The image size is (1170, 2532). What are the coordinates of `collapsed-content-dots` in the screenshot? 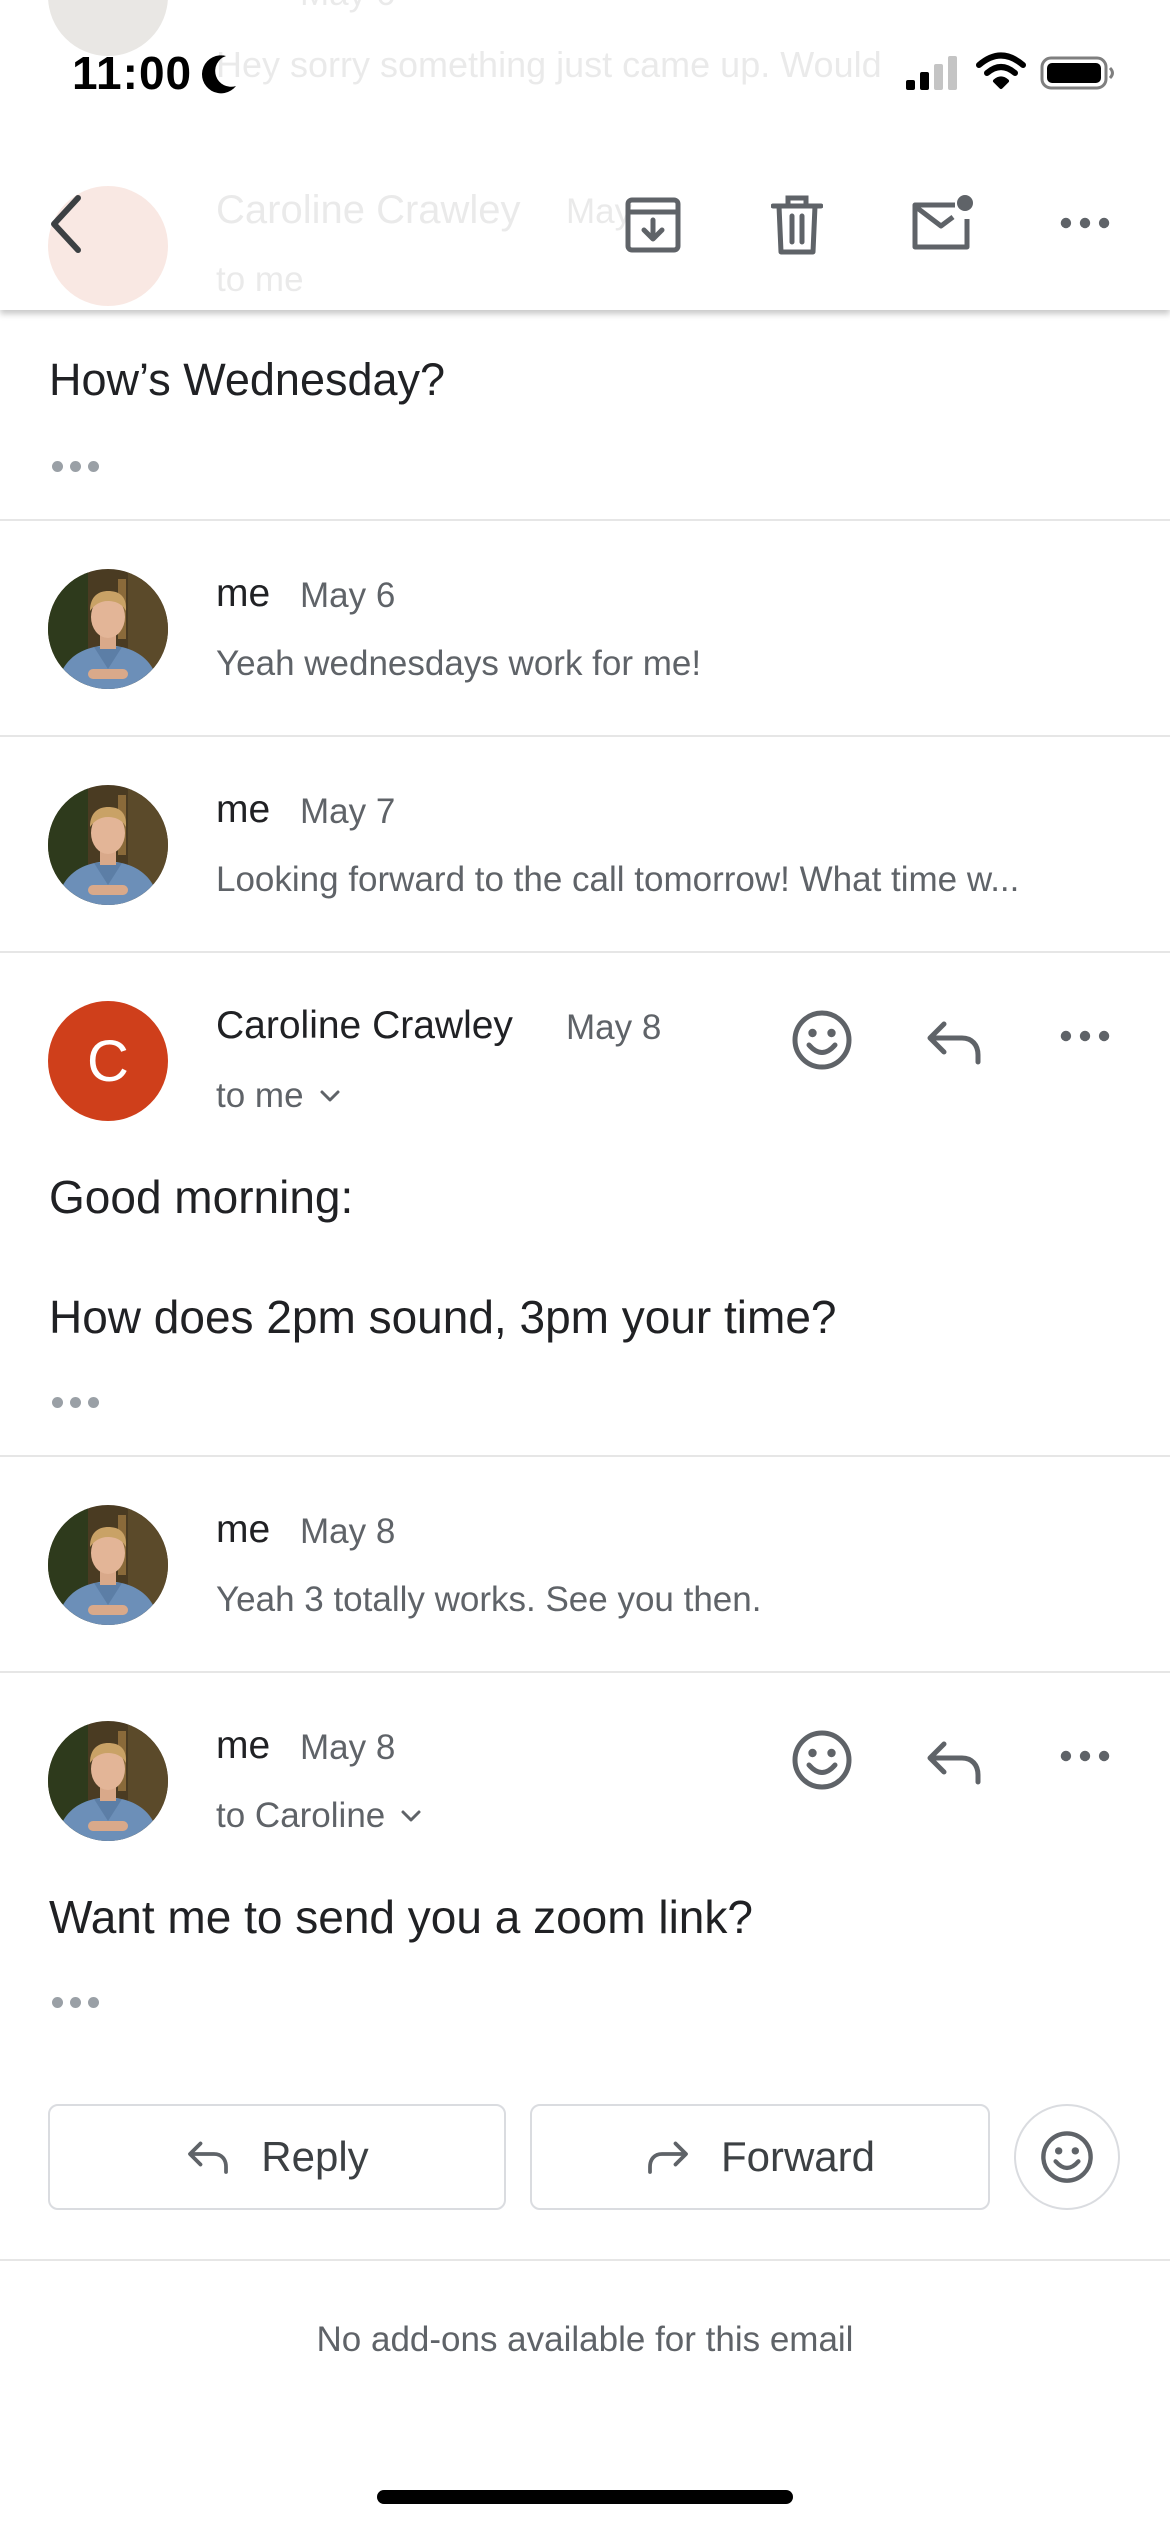 It's located at (75, 466).